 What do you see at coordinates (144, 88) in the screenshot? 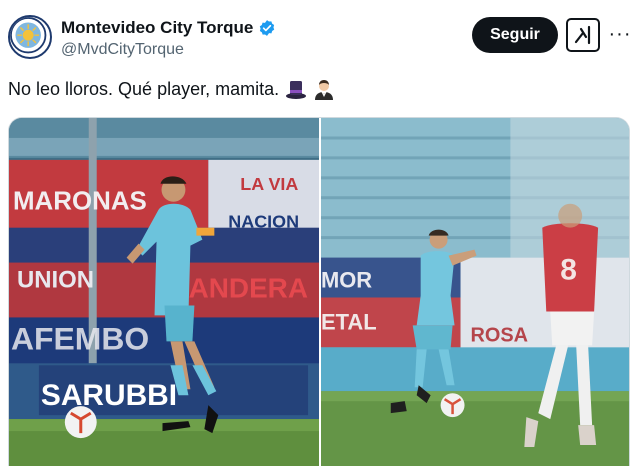
I see `tweet-text: No leo lloros. Qué player, mamita.` at bounding box center [144, 88].